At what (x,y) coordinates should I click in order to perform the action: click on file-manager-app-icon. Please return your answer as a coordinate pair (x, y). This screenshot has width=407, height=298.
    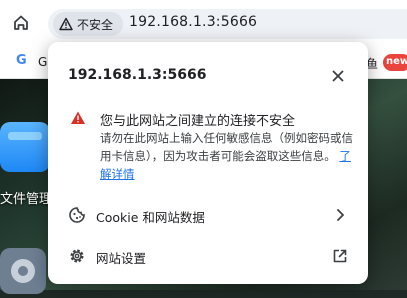
    Looking at the image, I should click on (25, 147).